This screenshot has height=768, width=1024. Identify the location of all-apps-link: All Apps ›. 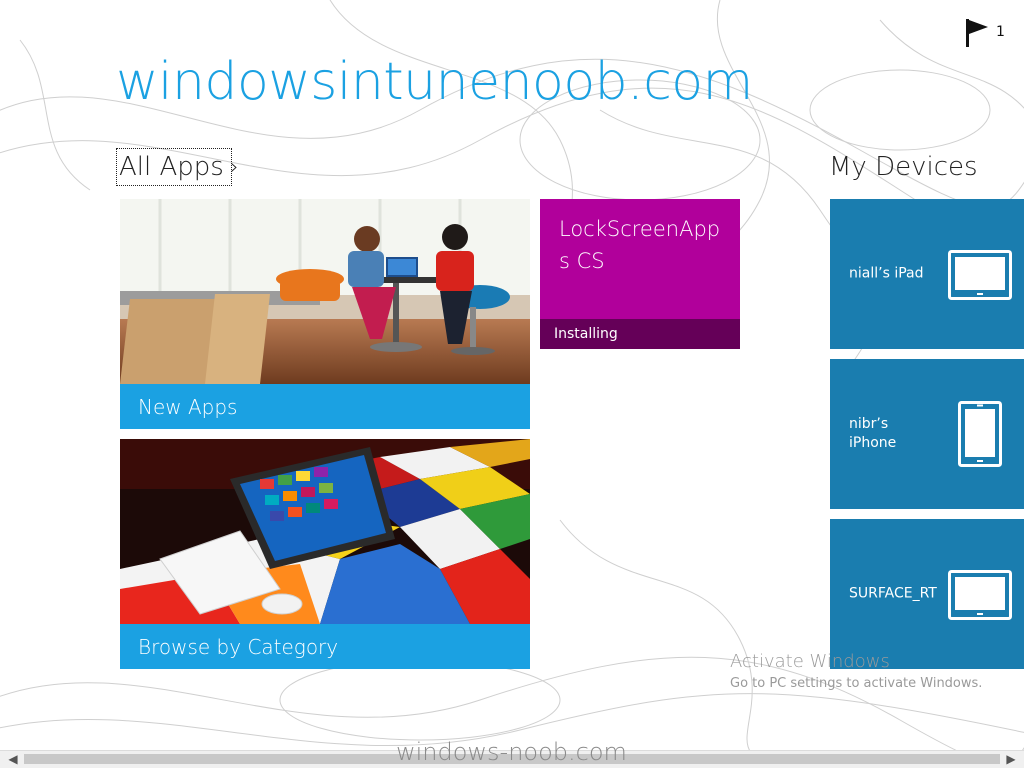
(177, 167).